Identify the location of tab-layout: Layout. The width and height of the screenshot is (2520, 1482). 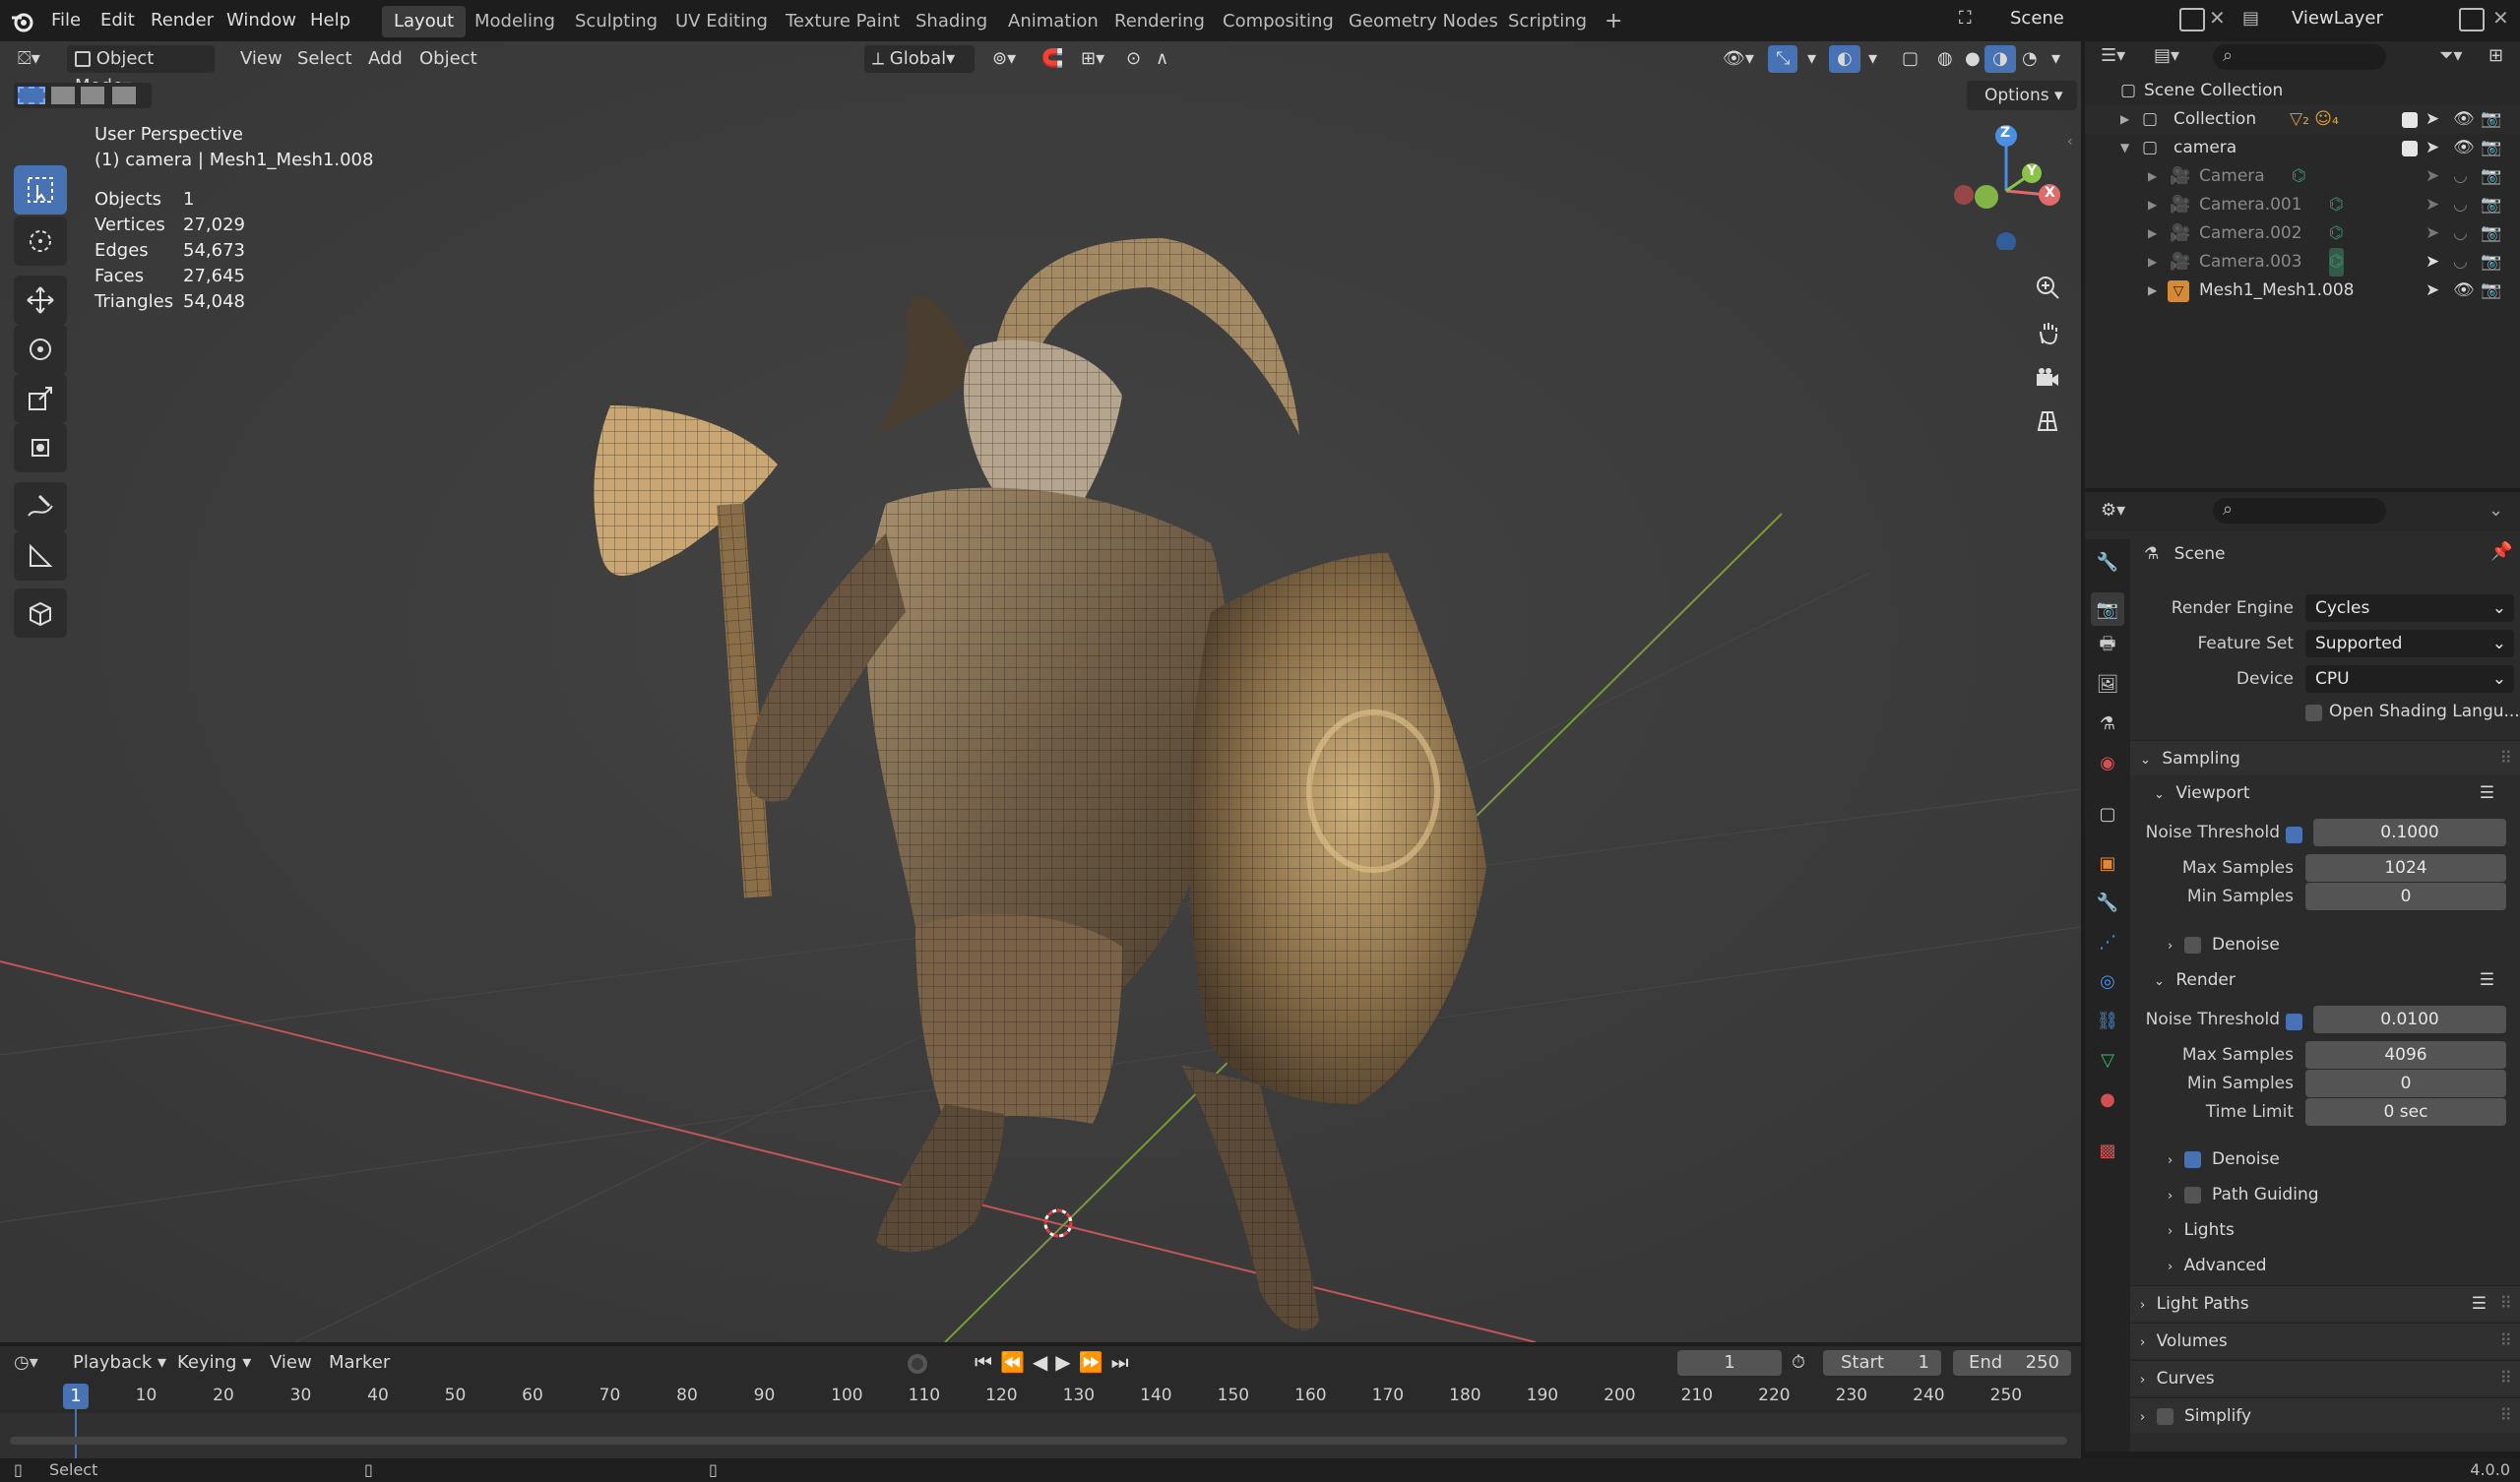
(424, 21).